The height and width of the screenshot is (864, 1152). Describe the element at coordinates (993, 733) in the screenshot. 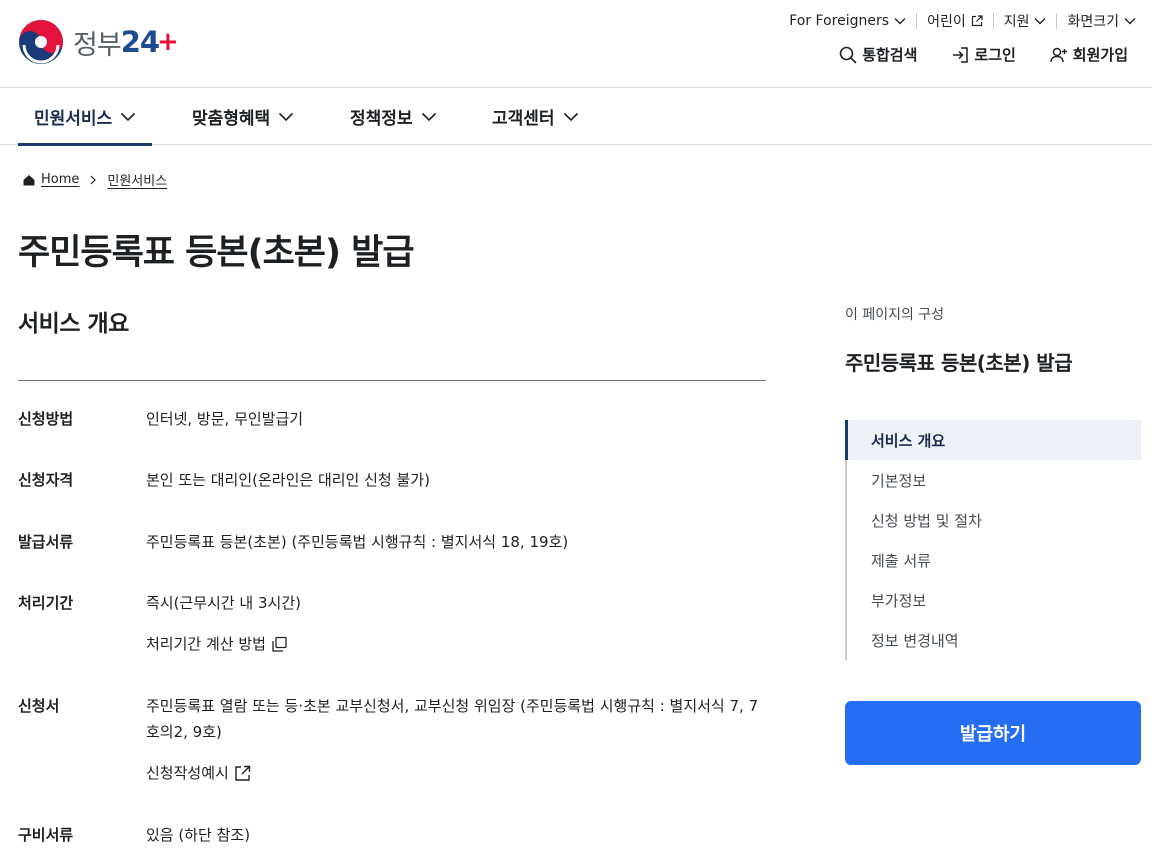

I see `issue-button: 발급하기` at that location.